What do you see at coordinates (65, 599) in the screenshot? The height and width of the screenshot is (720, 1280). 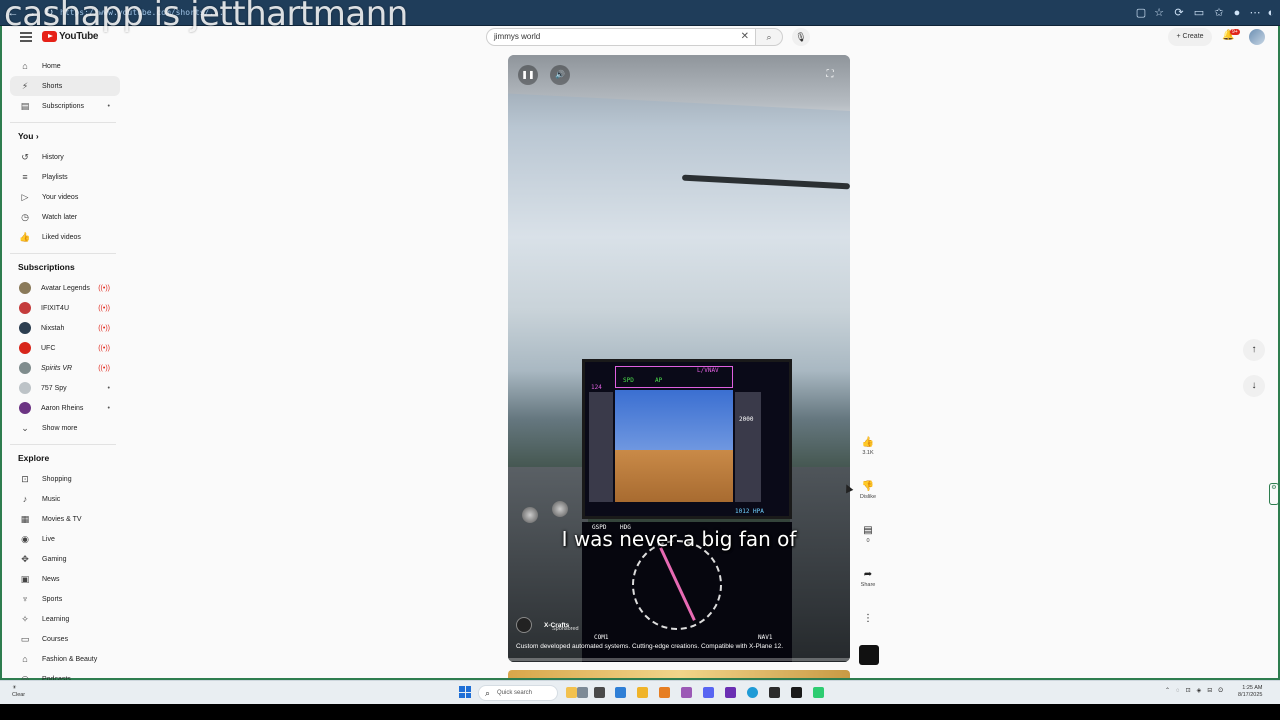 I see `sidebar-item-sports: ♆ Sports` at bounding box center [65, 599].